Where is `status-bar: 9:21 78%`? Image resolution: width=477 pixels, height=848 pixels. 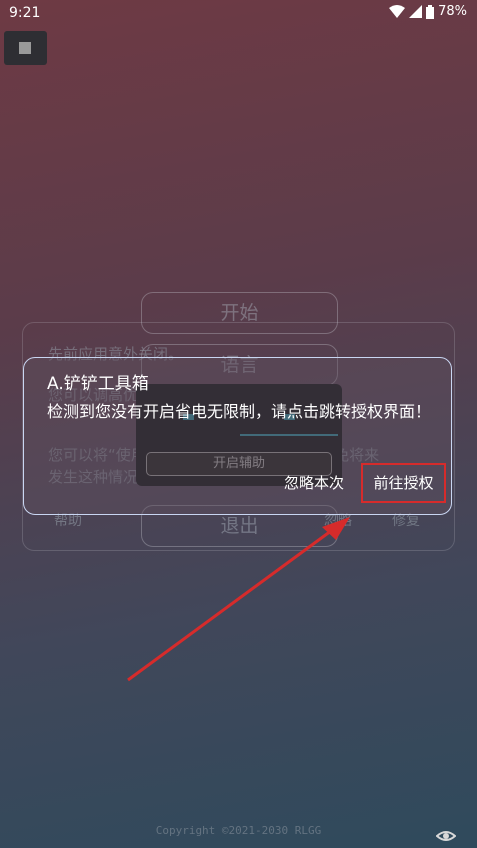
status-bar: 9:21 78% is located at coordinates (238, 13).